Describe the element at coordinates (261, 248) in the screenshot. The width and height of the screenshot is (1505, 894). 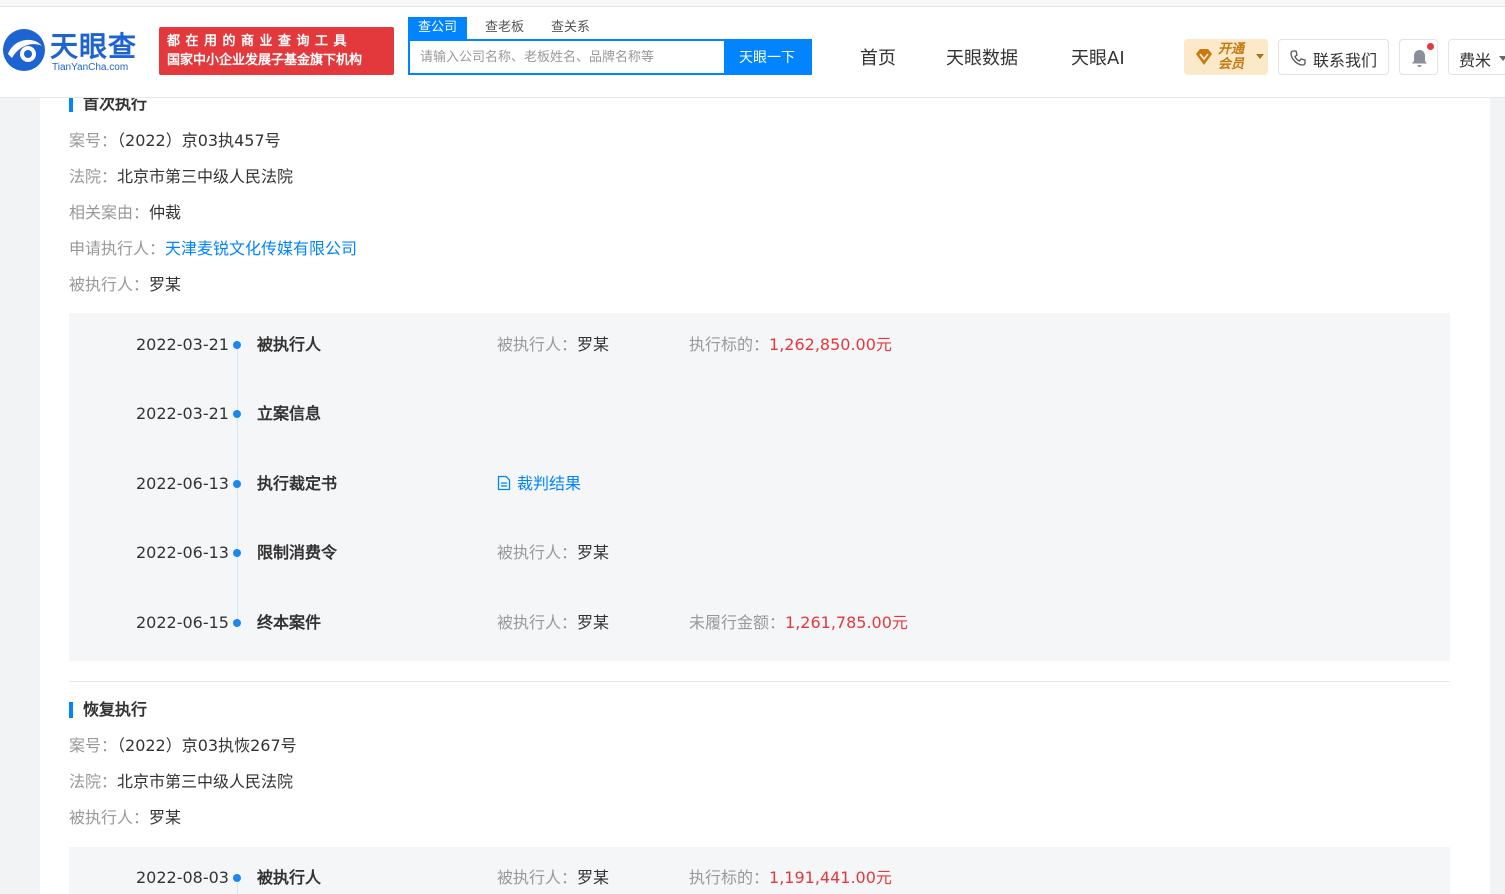
I see `applicant-company-link: 天津麦锐文化传媒有限公司` at that location.